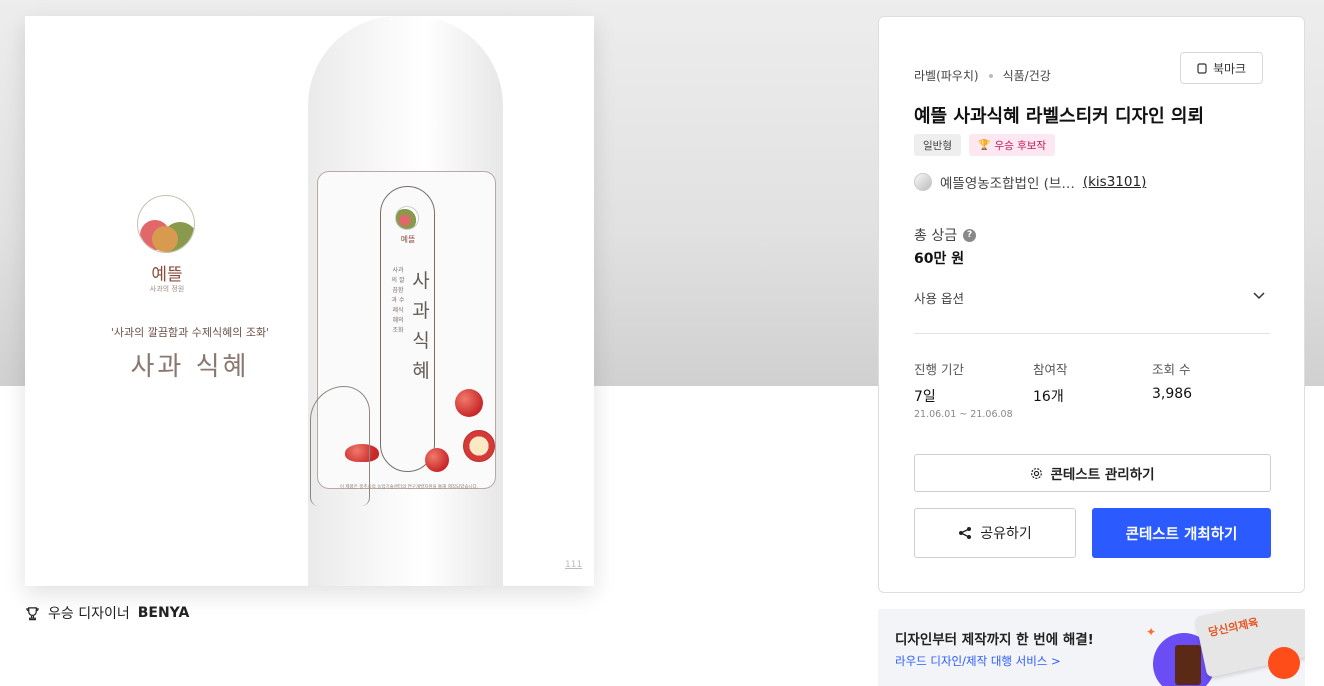  Describe the element at coordinates (1020, 145) in the screenshot. I see `winner-candidate-label: 우승 후보작` at that location.